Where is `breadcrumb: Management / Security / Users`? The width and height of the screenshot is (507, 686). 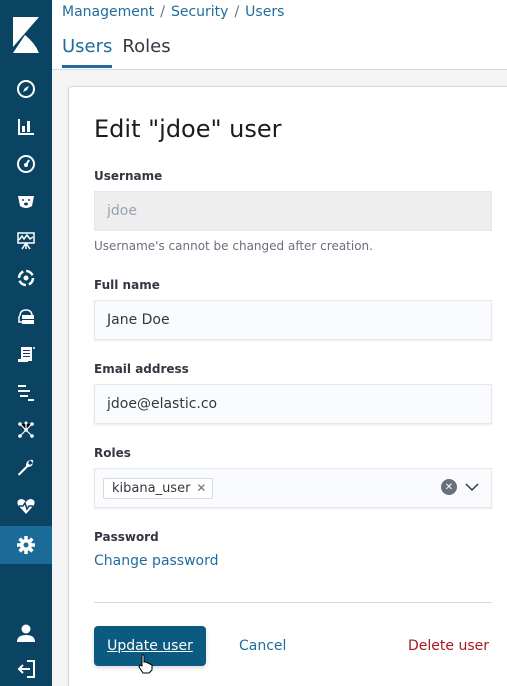
breadcrumb: Management / Security / Users is located at coordinates (173, 12).